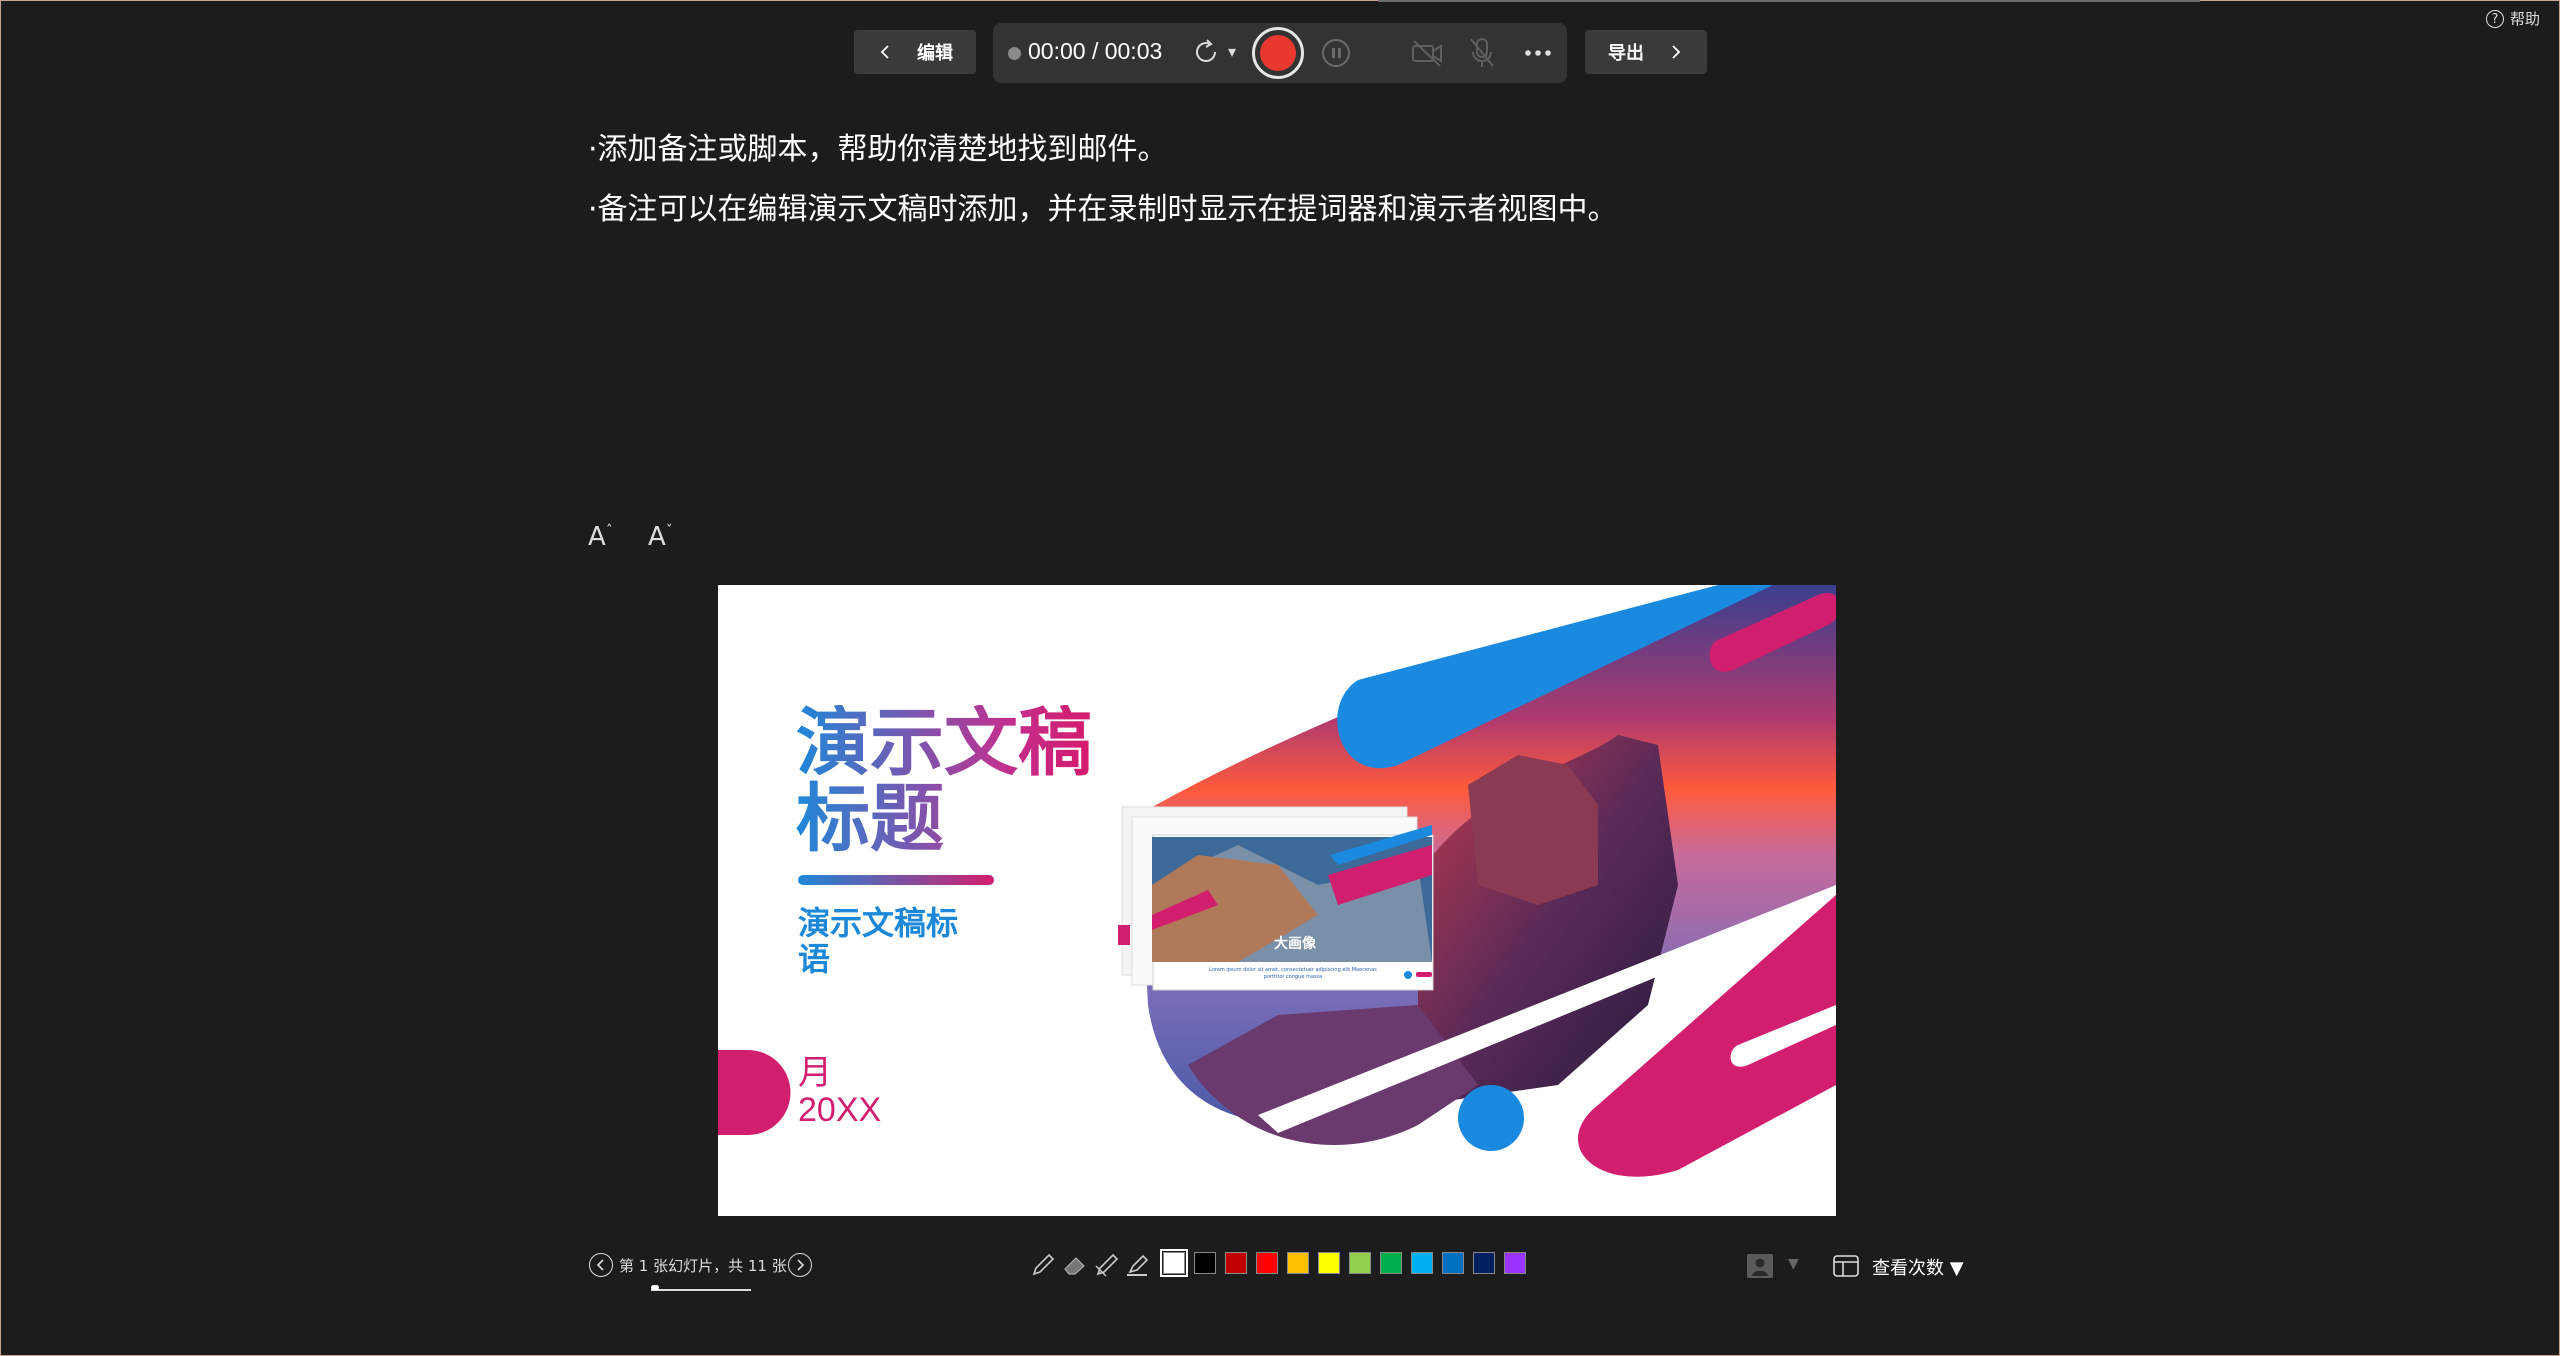  Describe the element at coordinates (669, 531) in the screenshot. I see `decrease-font-mark: ˇ` at that location.